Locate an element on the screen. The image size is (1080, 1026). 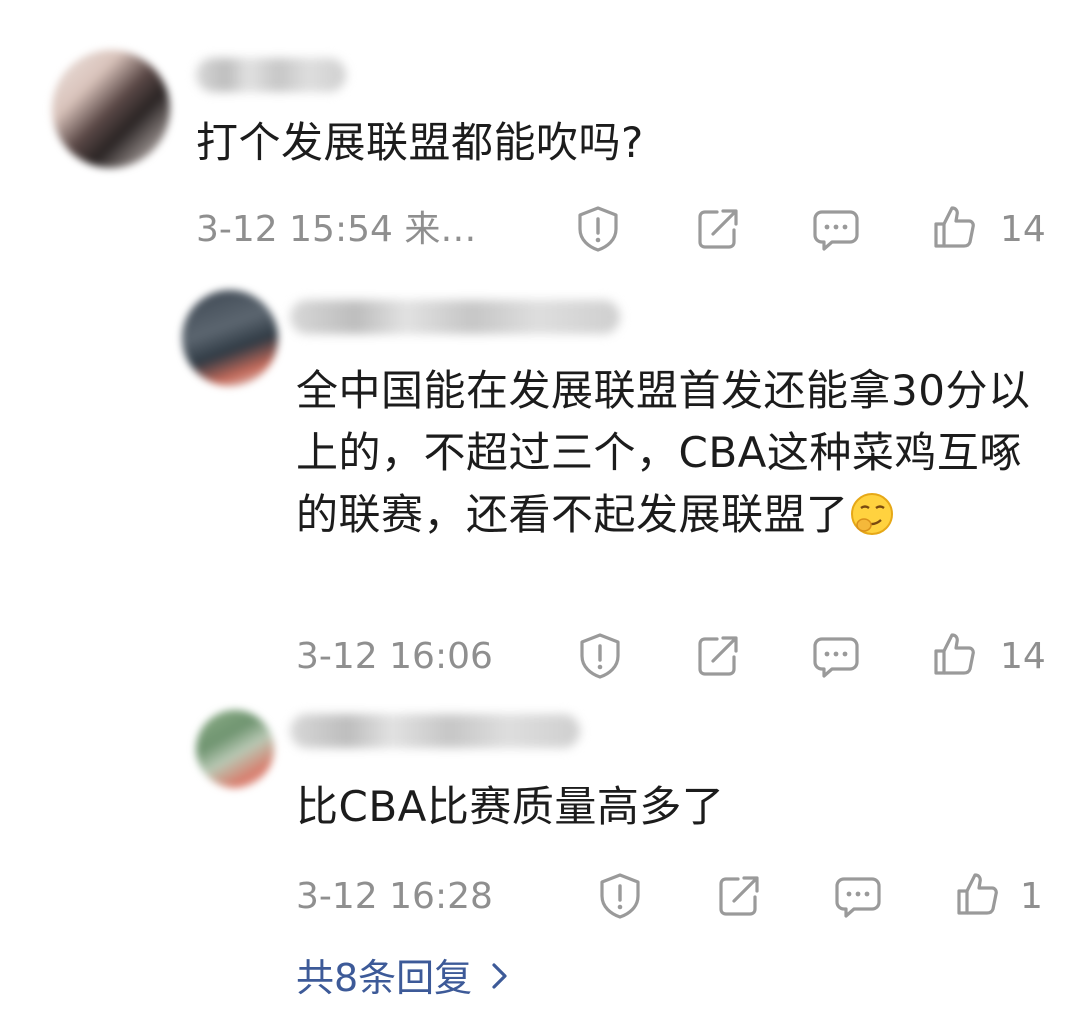
like-count: 1 is located at coordinates (1031, 896).